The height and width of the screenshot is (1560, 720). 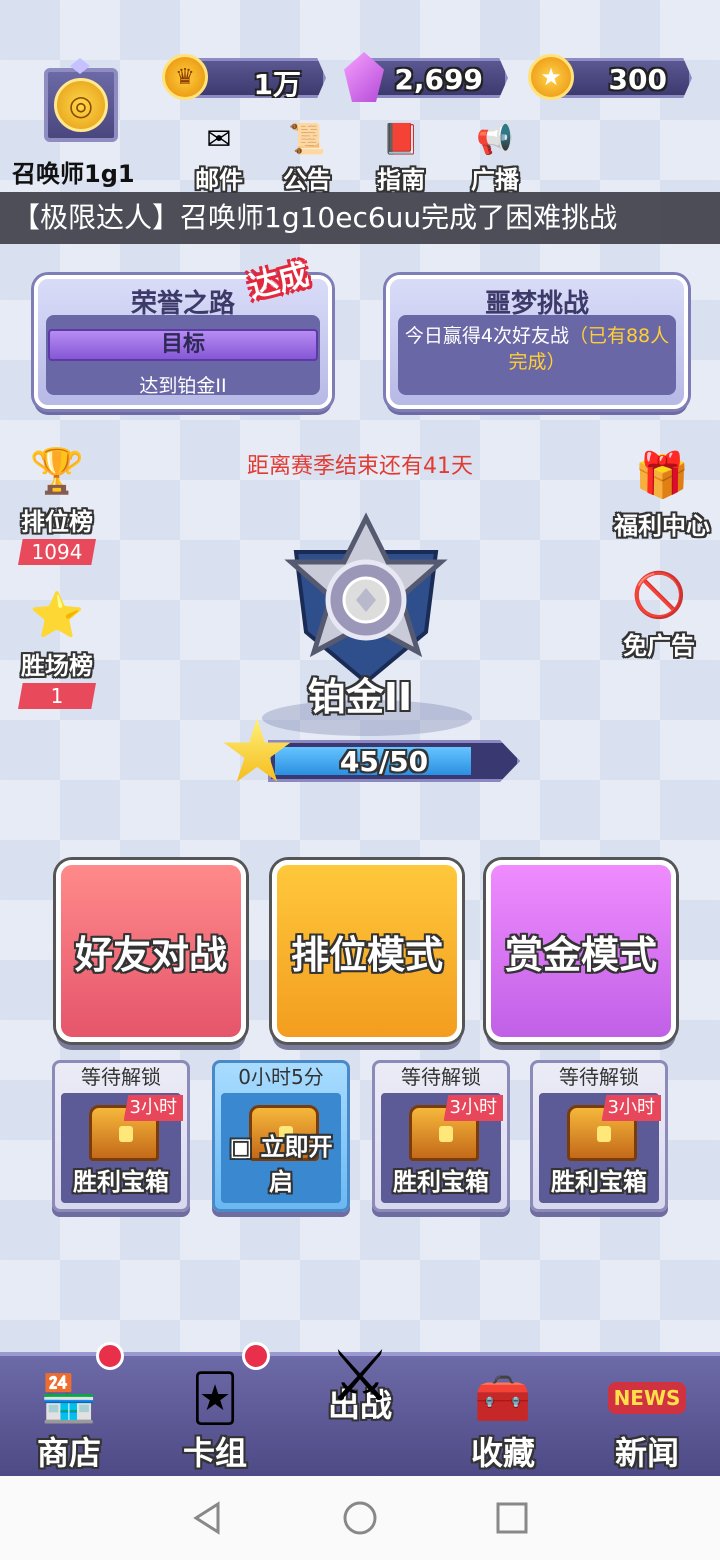 What do you see at coordinates (57, 522) in the screenshot?
I see `rank-leaderboard-label: 排位榜` at bounding box center [57, 522].